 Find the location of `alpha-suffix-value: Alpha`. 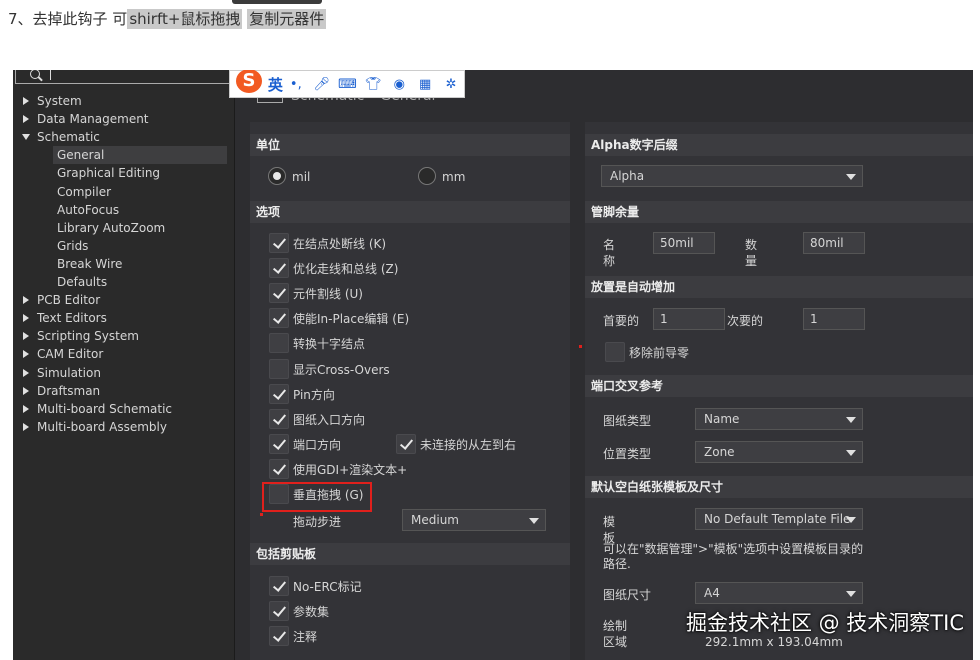

alpha-suffix-value: Alpha is located at coordinates (627, 176).